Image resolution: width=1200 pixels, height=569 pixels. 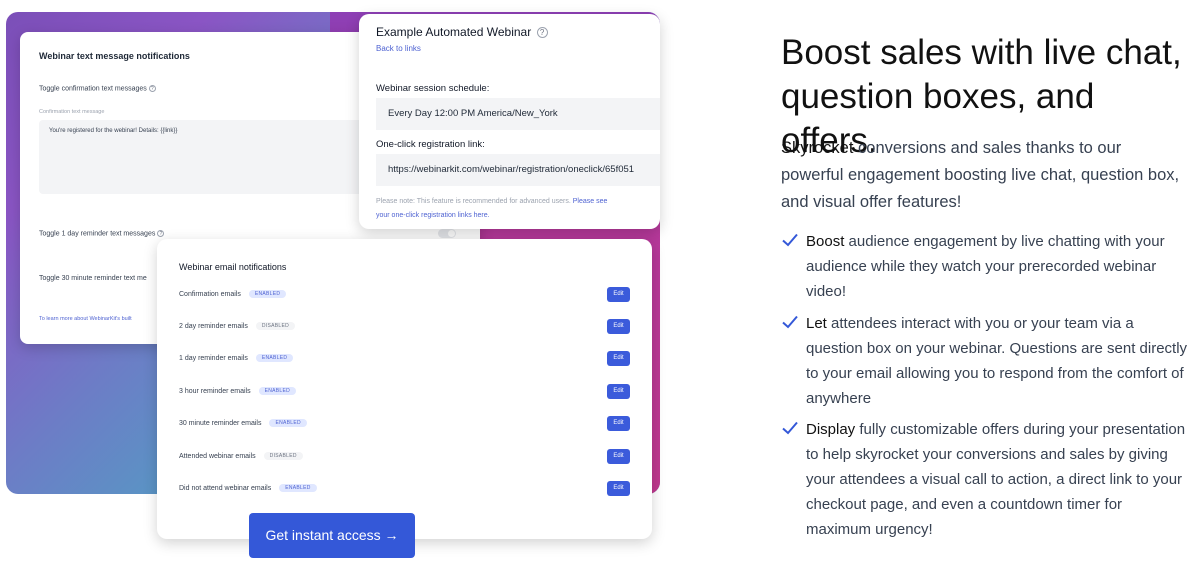 I want to click on email-row: Confirmation emails ENABLED Edit, so click(x=406, y=295).